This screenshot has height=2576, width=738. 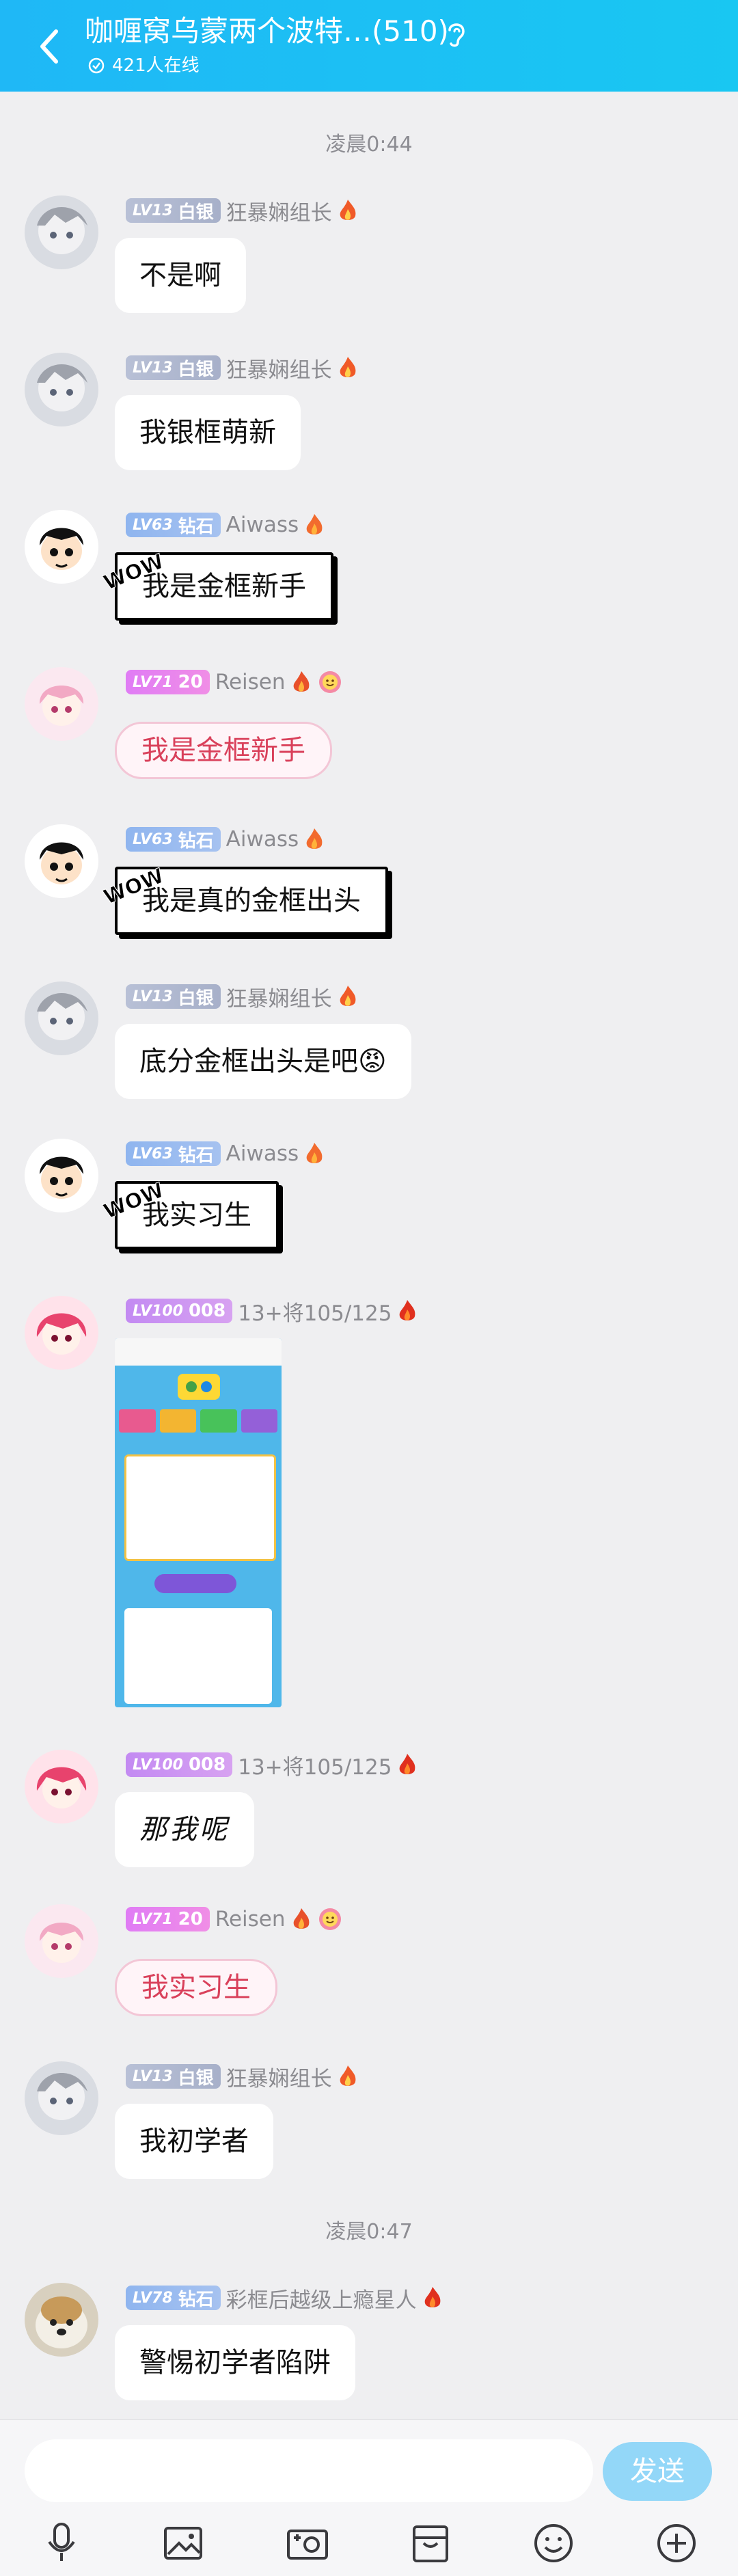 I want to click on shared-screenshot-image, so click(x=198, y=1522).